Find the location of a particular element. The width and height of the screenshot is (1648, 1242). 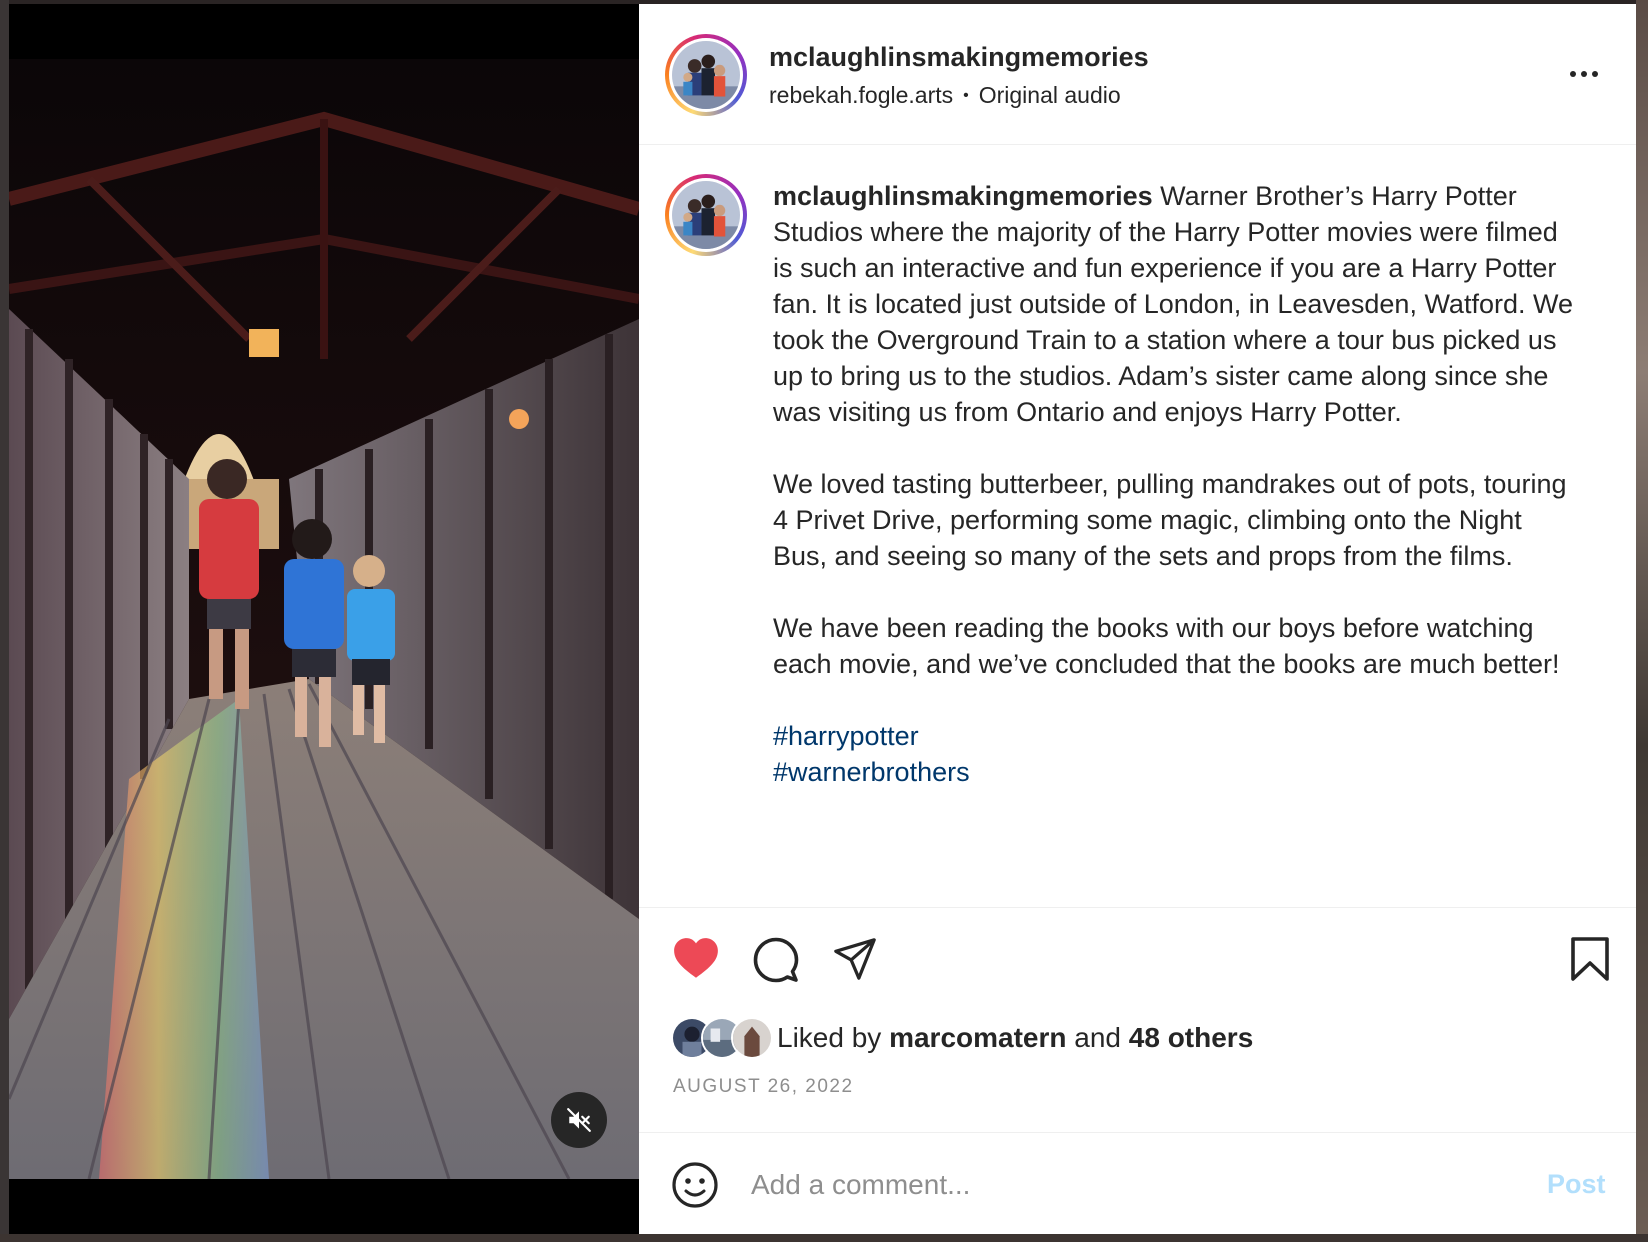

audio-author-link: rebekah.fogle.arts is located at coordinates (861, 95).